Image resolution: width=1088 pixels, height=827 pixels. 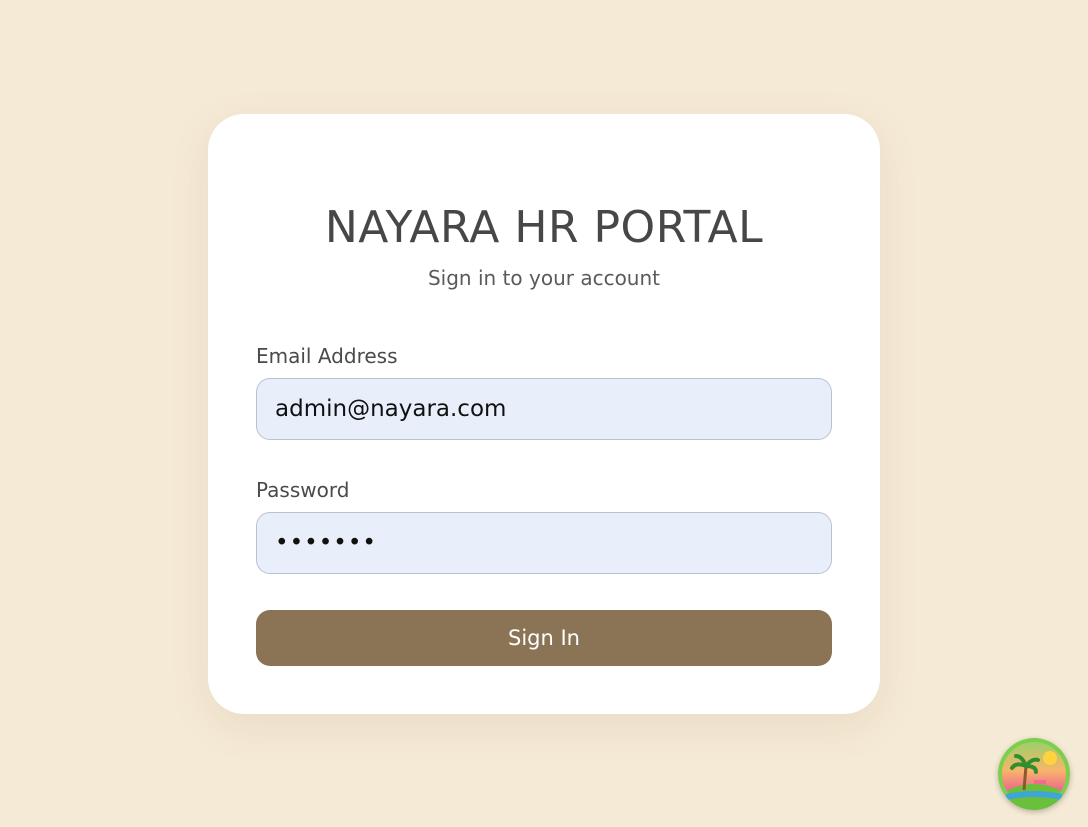 I want to click on page-subtitle: Sign in to your account, so click(x=543, y=278).